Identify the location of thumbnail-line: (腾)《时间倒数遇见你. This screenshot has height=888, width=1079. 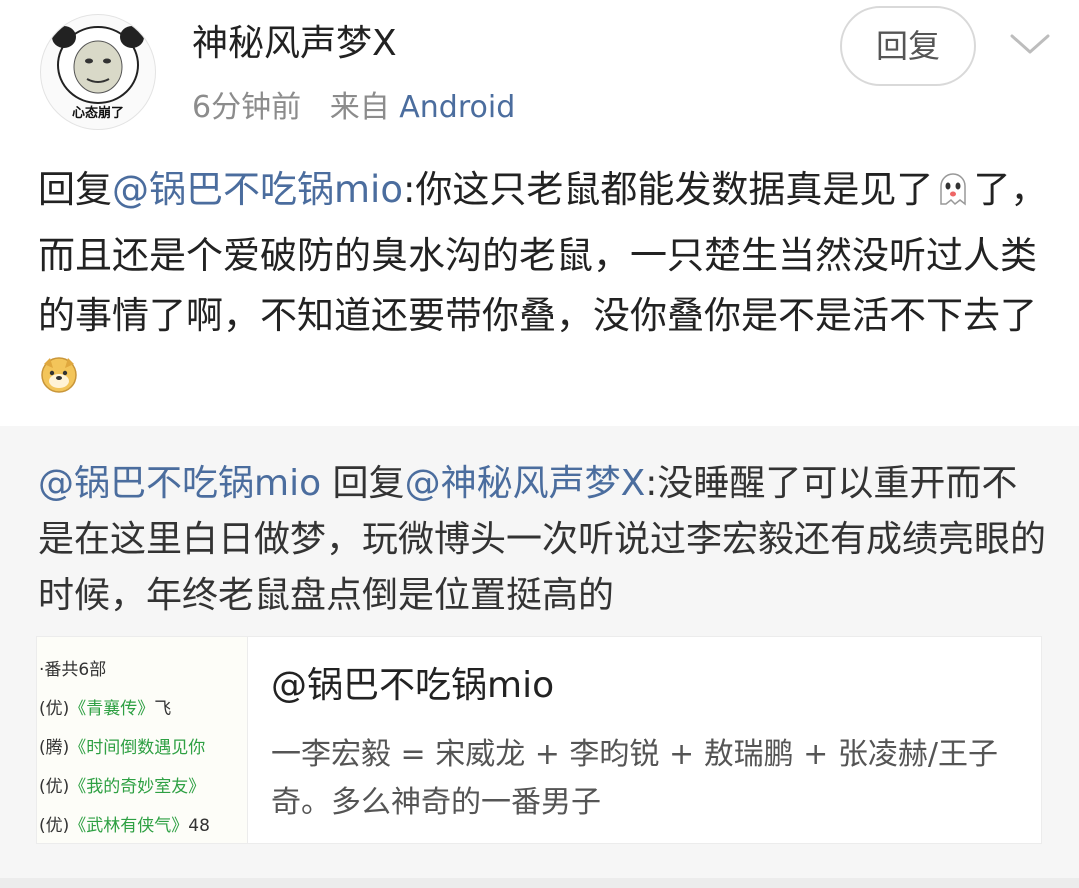
(143, 748).